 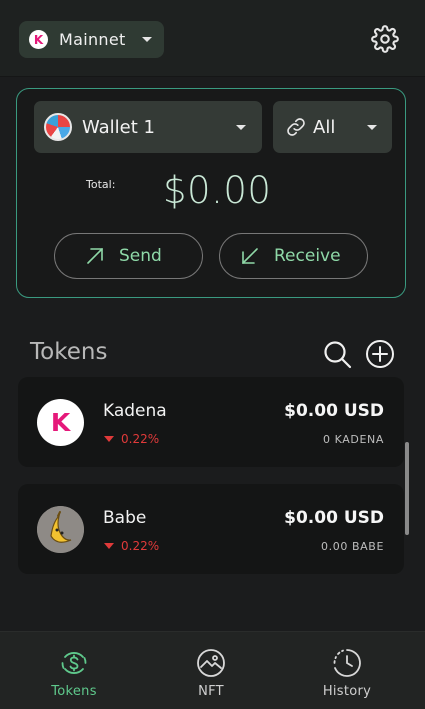 I want to click on network-selector: K Mainnet, so click(x=91, y=39).